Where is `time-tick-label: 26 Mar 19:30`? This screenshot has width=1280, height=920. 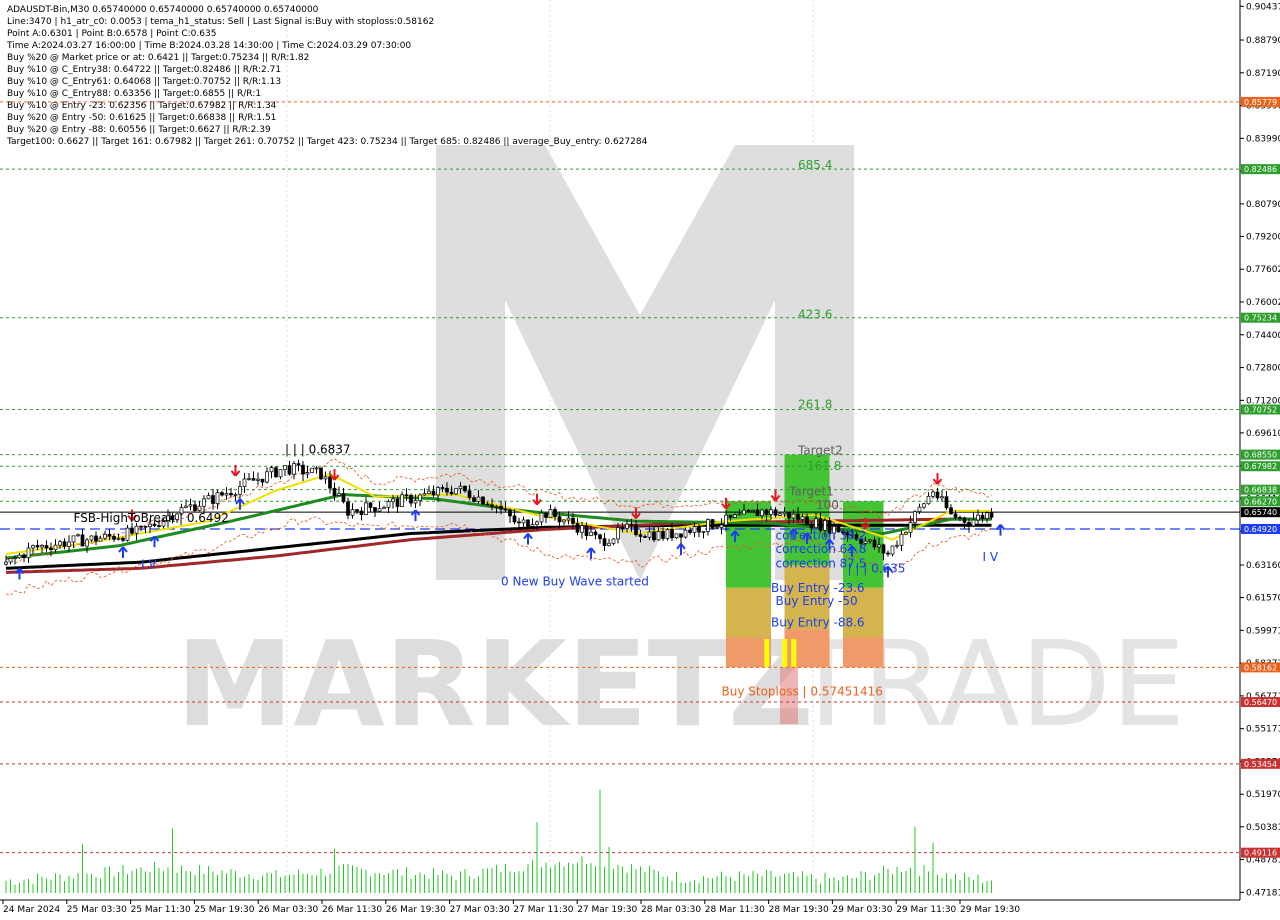
time-tick-label: 26 Mar 19:30 is located at coordinates (416, 910).